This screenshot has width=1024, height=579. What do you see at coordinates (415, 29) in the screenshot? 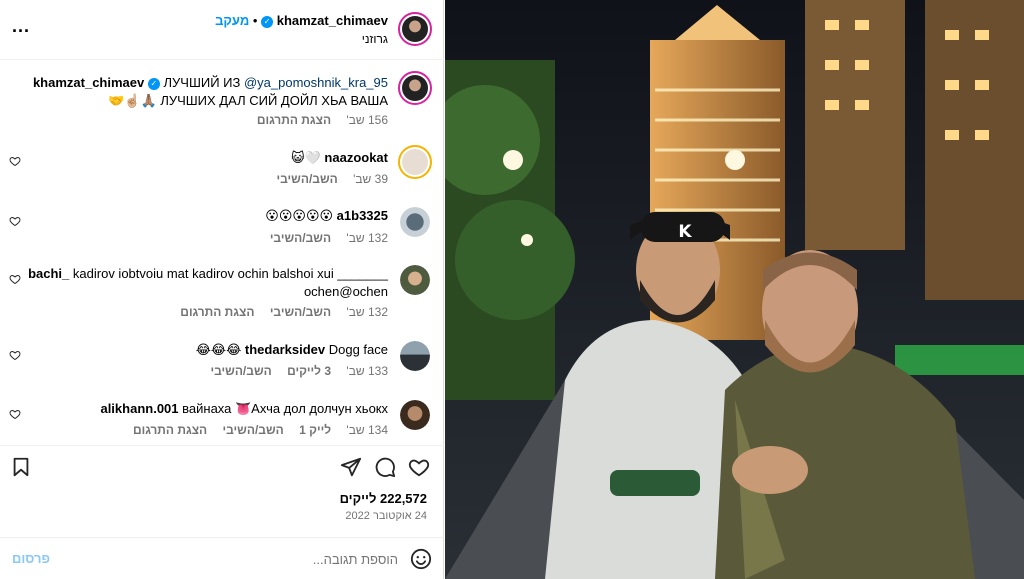
I see `author-avatar` at bounding box center [415, 29].